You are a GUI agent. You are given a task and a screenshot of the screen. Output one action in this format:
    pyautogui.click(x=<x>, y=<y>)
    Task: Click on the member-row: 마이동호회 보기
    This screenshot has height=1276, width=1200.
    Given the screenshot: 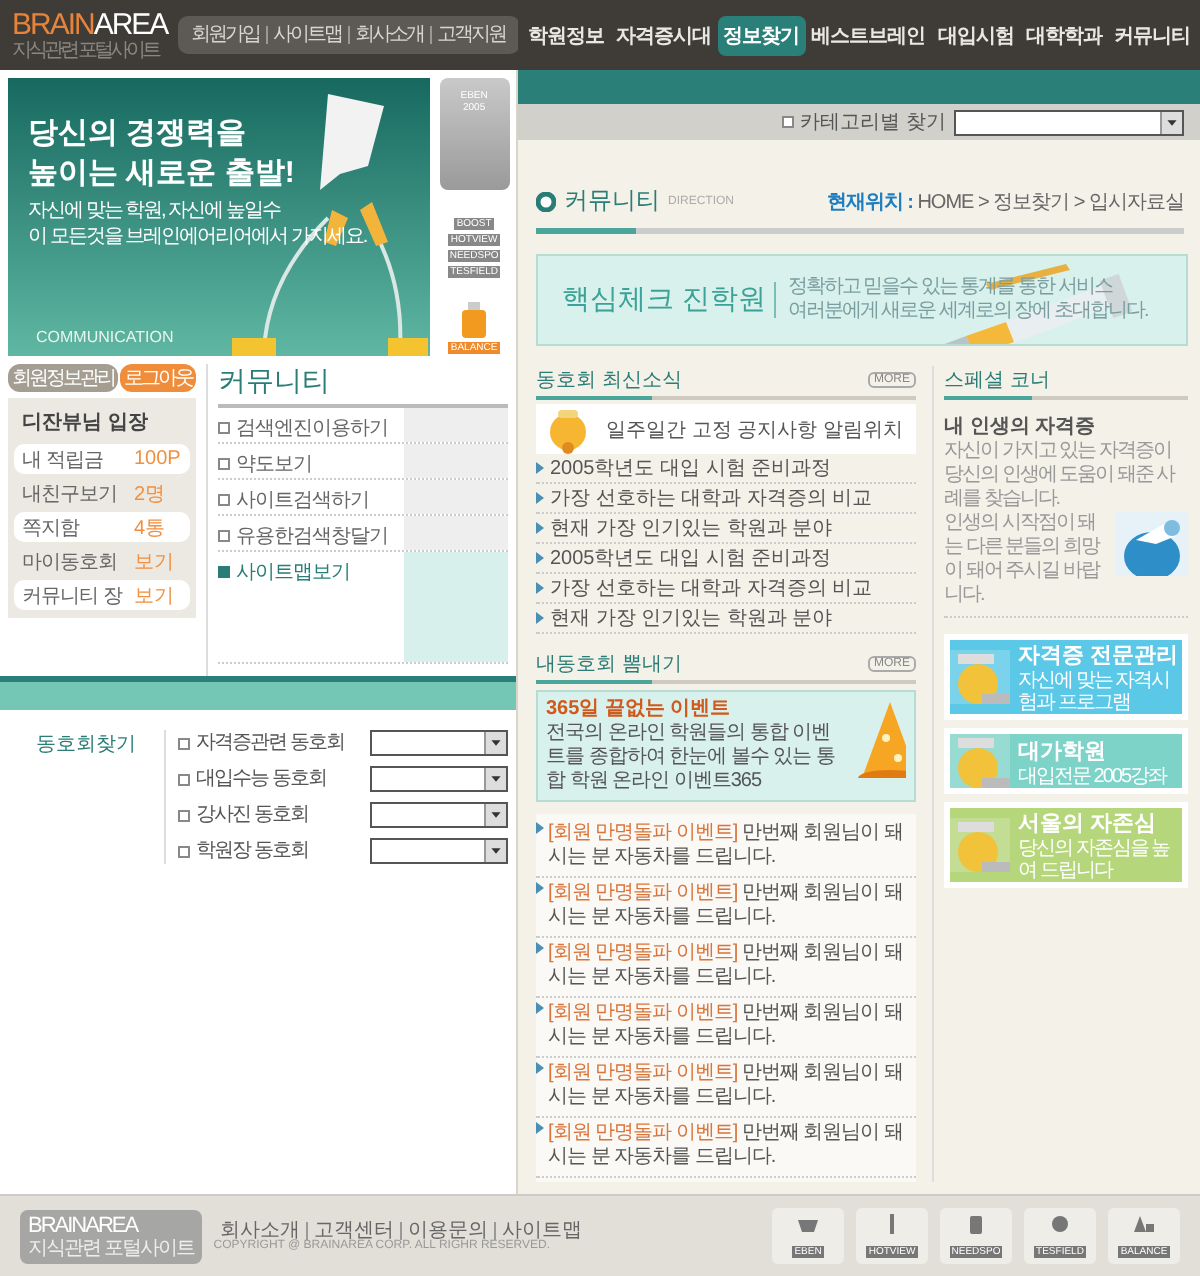 What is the action you would take?
    pyautogui.click(x=102, y=561)
    